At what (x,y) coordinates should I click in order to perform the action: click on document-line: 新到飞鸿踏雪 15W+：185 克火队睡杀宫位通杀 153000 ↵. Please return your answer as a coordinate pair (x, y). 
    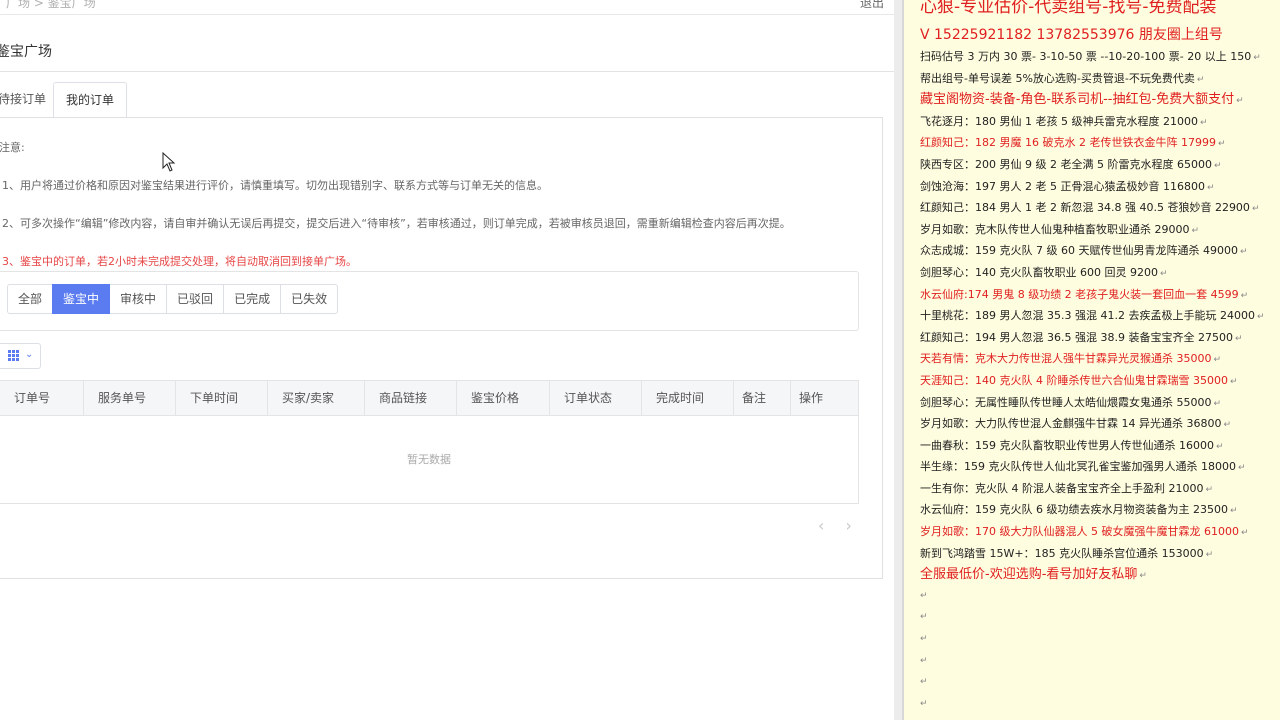
    Looking at the image, I should click on (1100, 554).